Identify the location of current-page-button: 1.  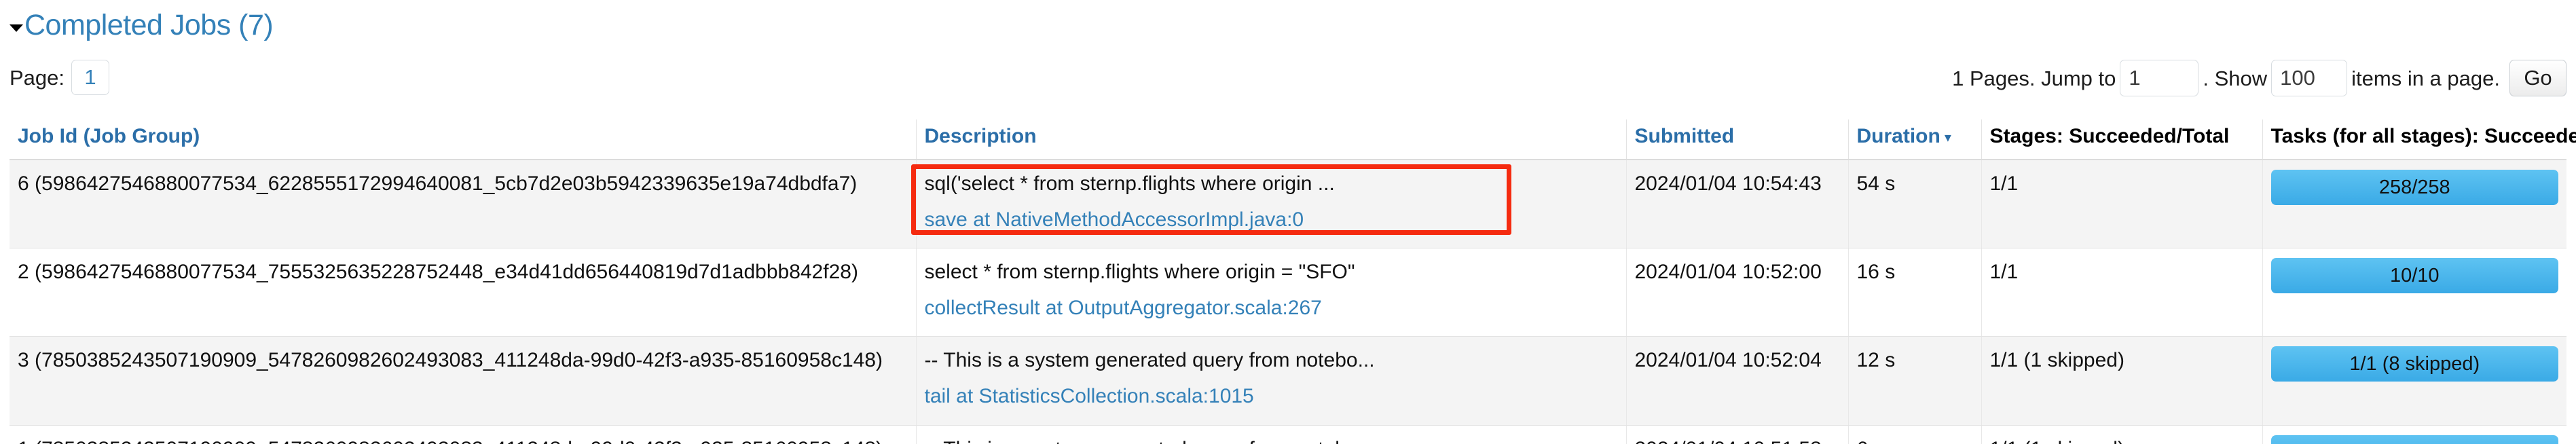
(90, 77).